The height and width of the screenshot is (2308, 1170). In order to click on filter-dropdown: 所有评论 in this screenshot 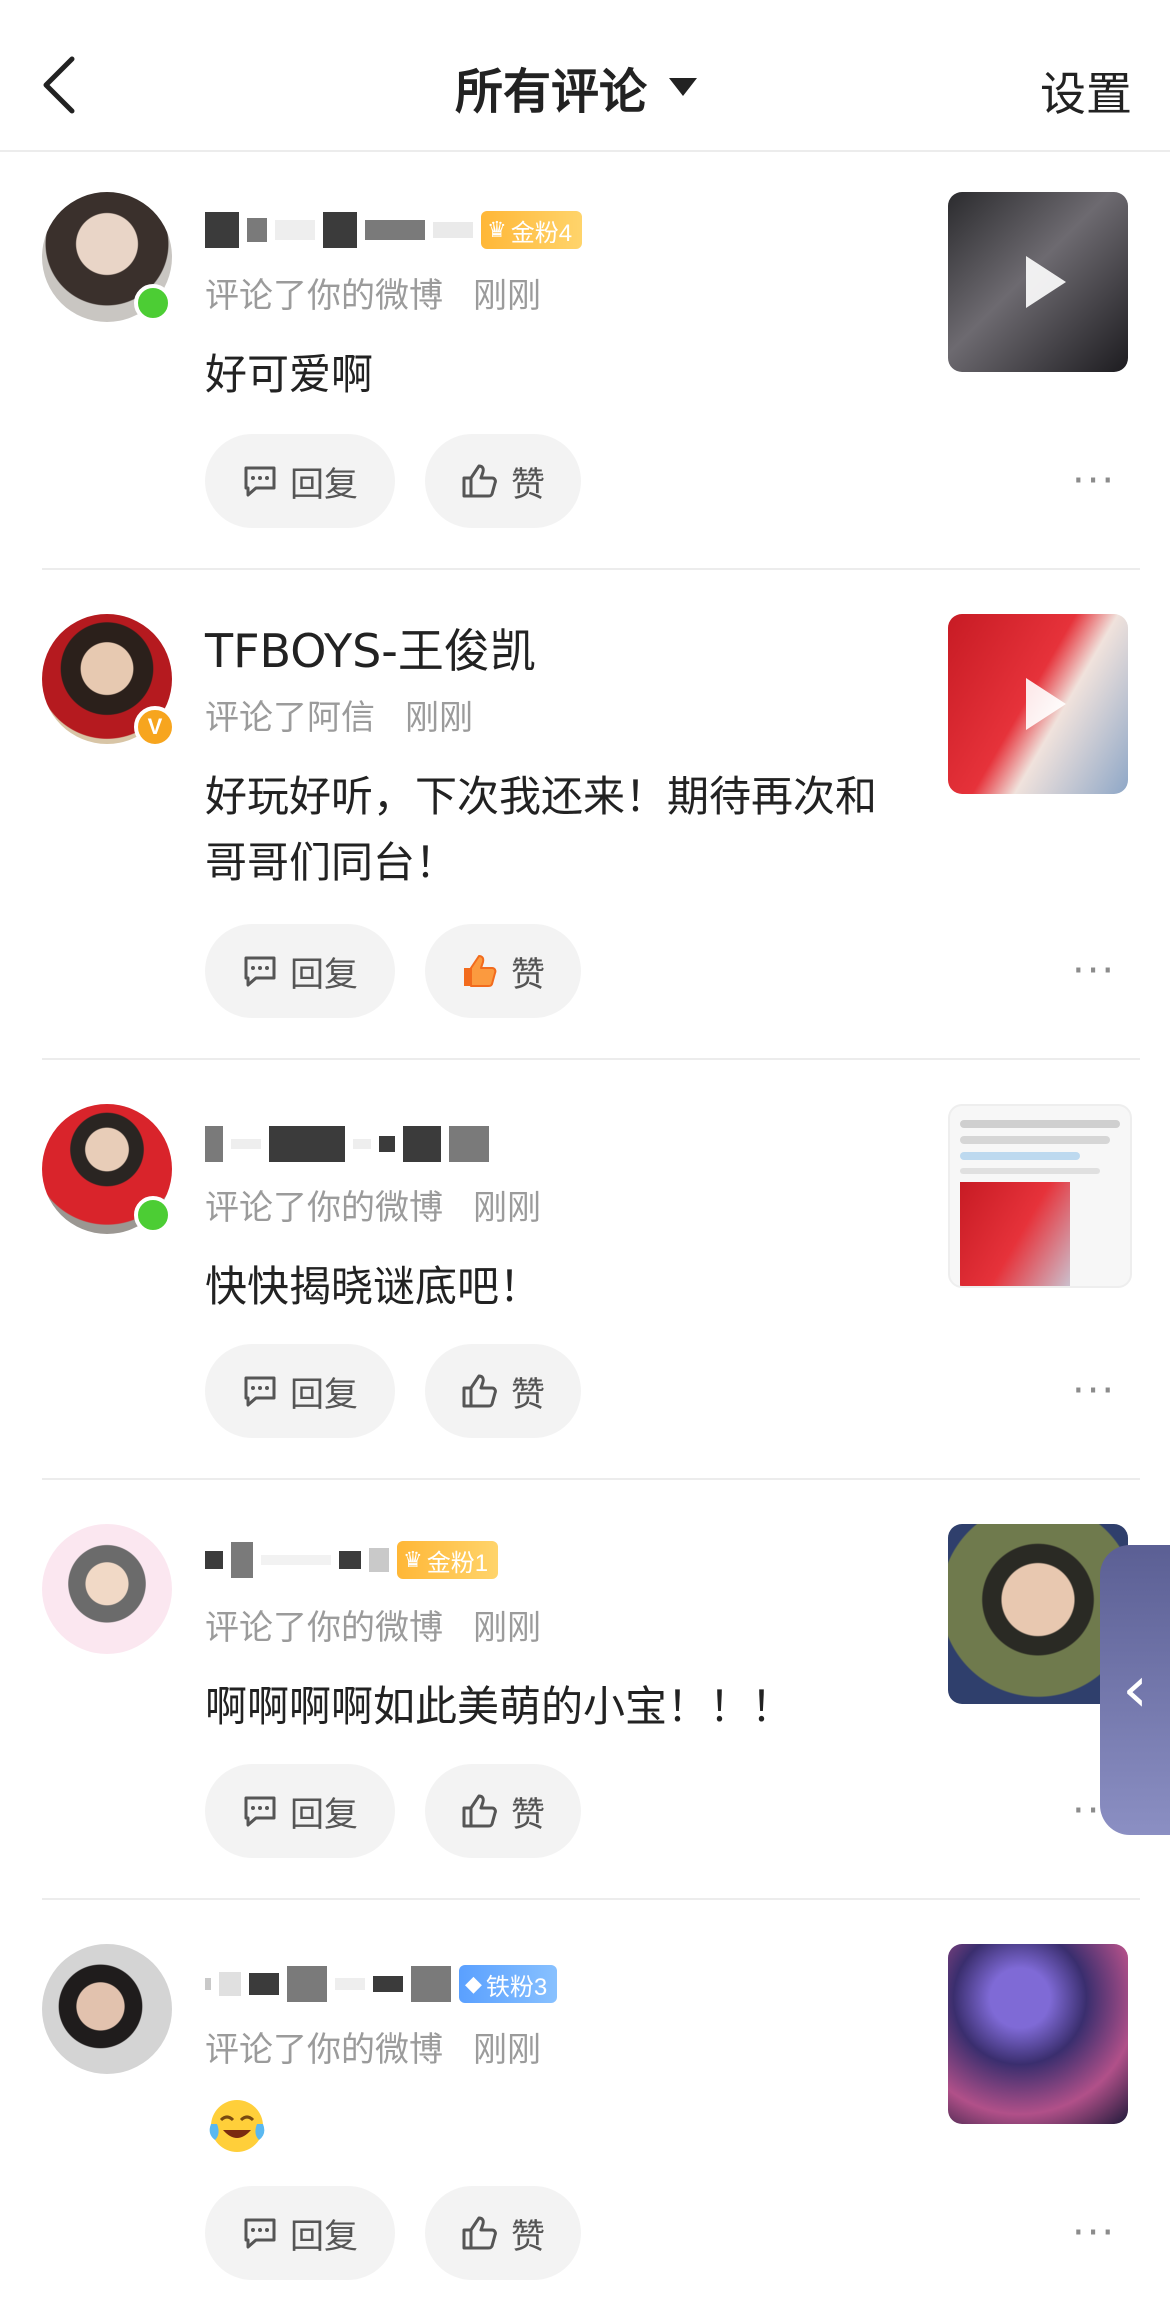, I will do `click(576, 87)`.